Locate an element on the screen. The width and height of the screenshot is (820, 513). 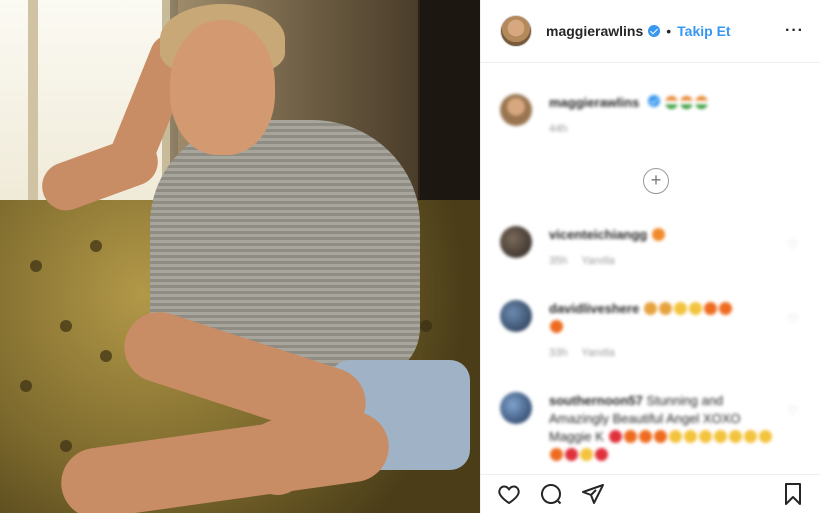
share-icon is located at coordinates (593, 494).